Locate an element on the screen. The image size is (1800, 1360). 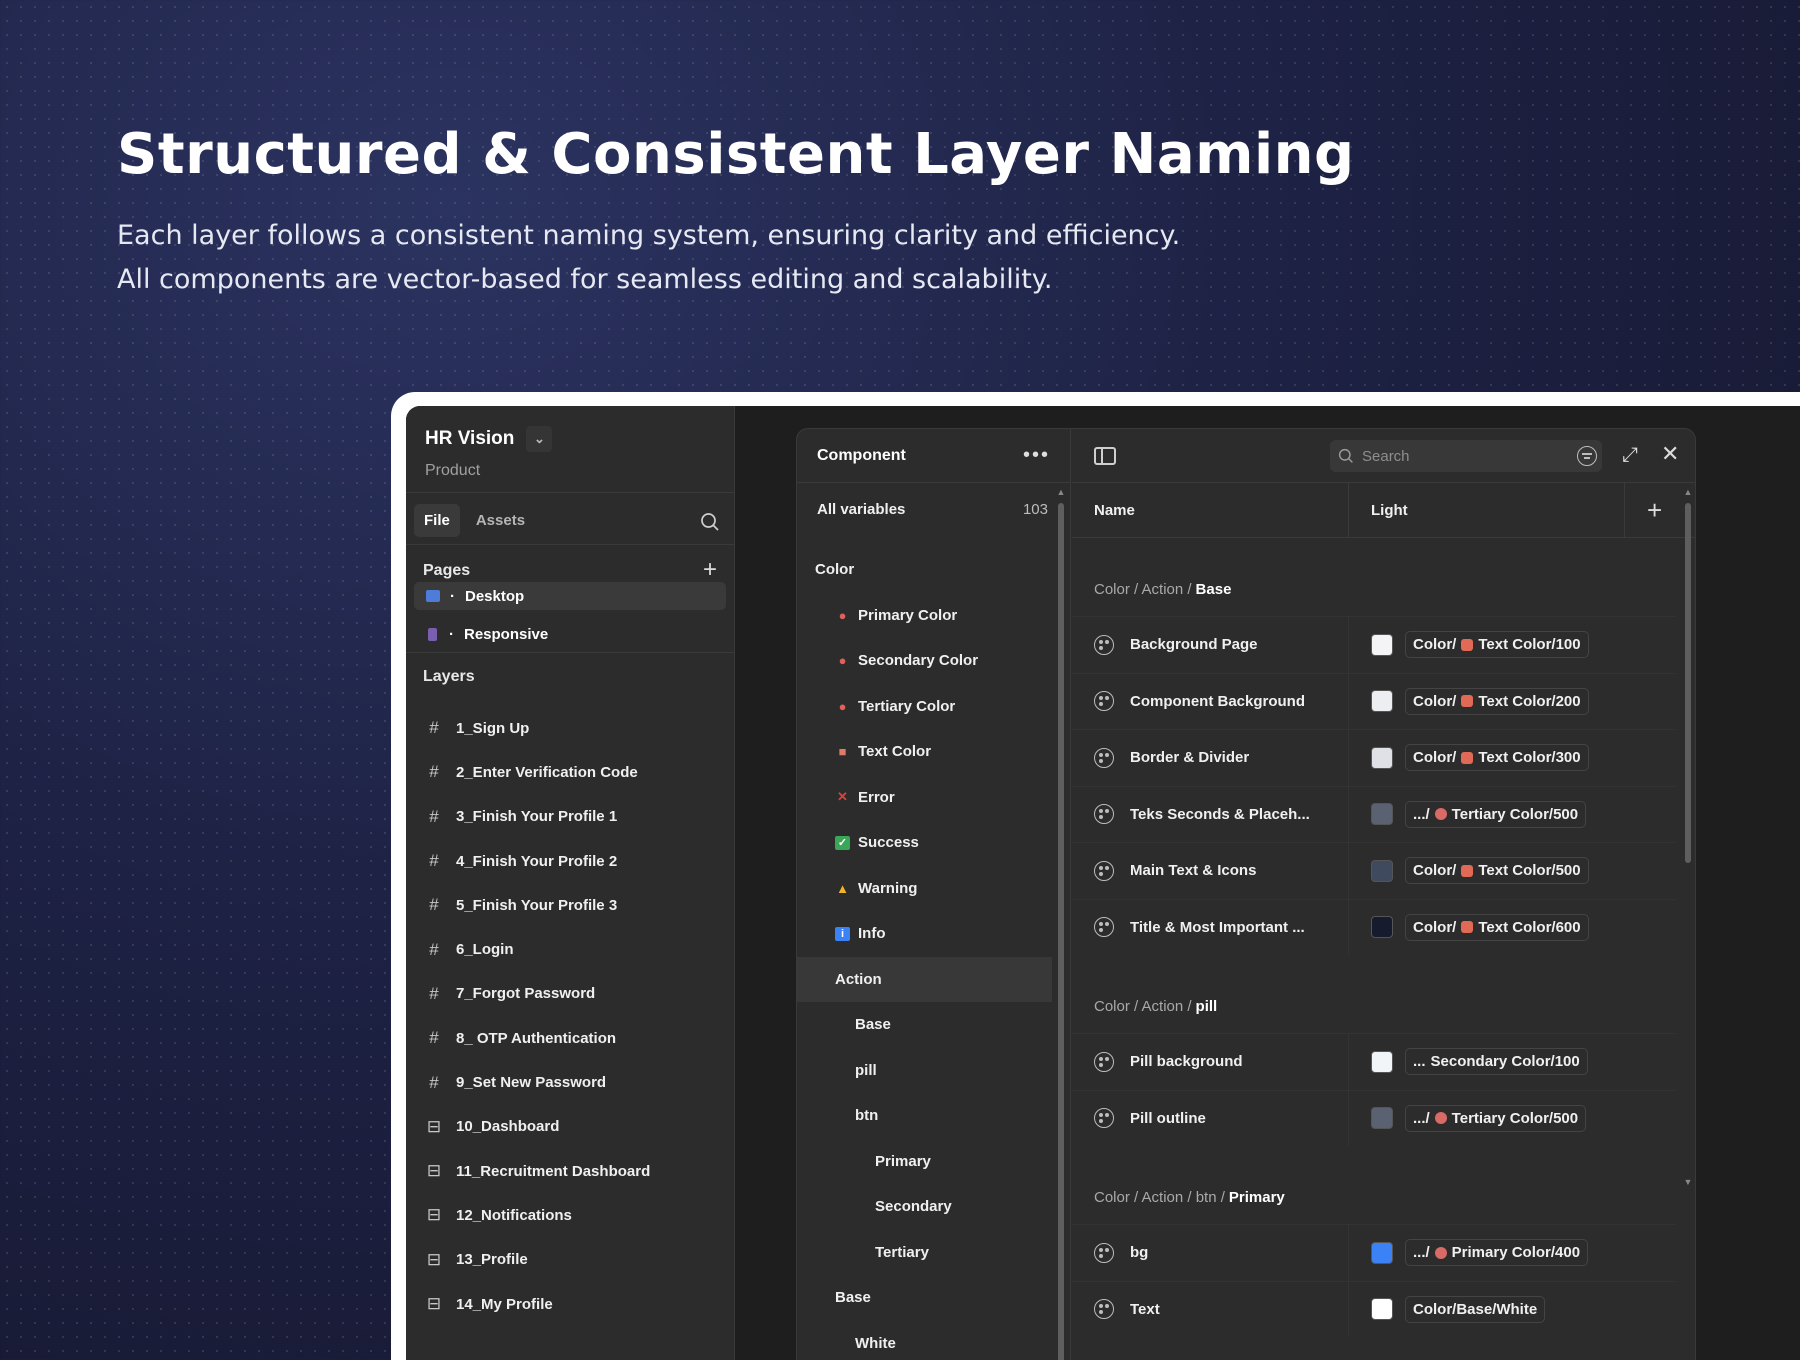
variable-row: Main Text & Icons Color/ Text Color/500 is located at coordinates (1373, 870).